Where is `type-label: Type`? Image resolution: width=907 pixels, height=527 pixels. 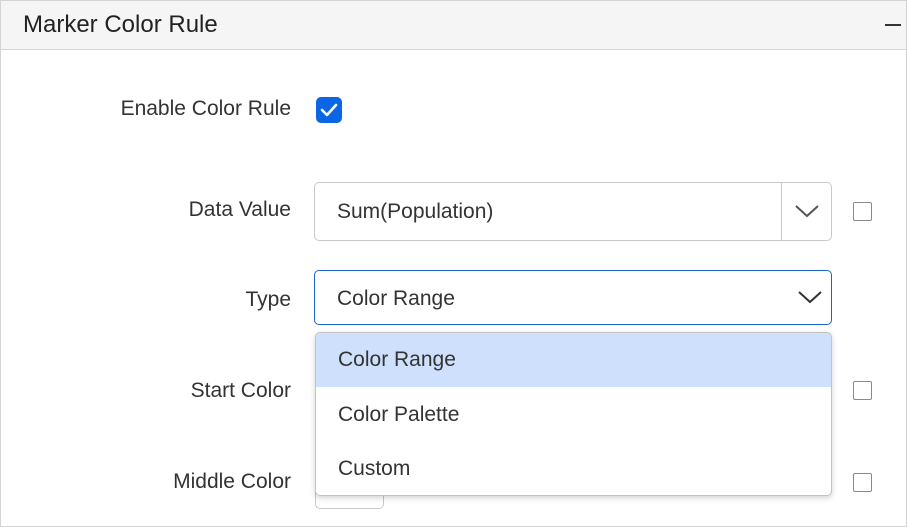
type-label: Type is located at coordinates (268, 299).